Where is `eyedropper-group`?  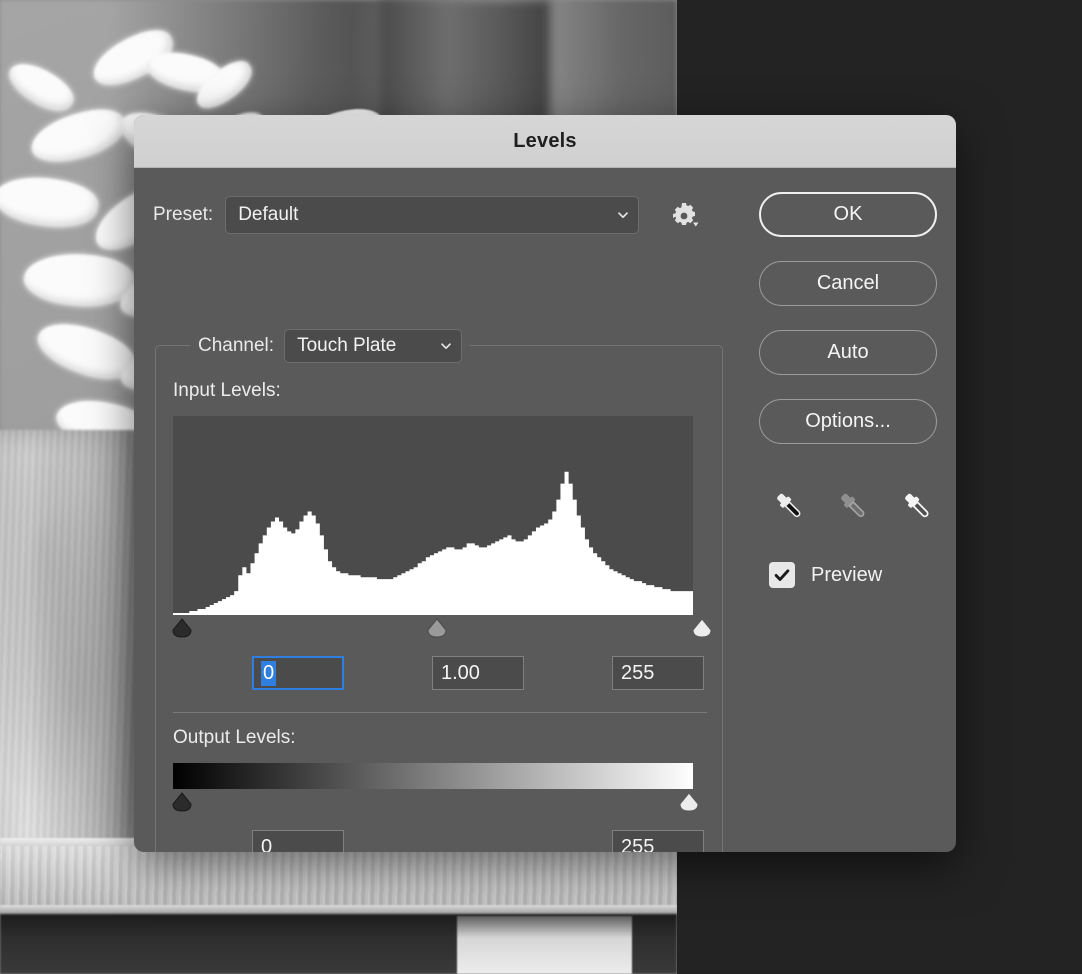 eyedropper-group is located at coordinates (855, 507).